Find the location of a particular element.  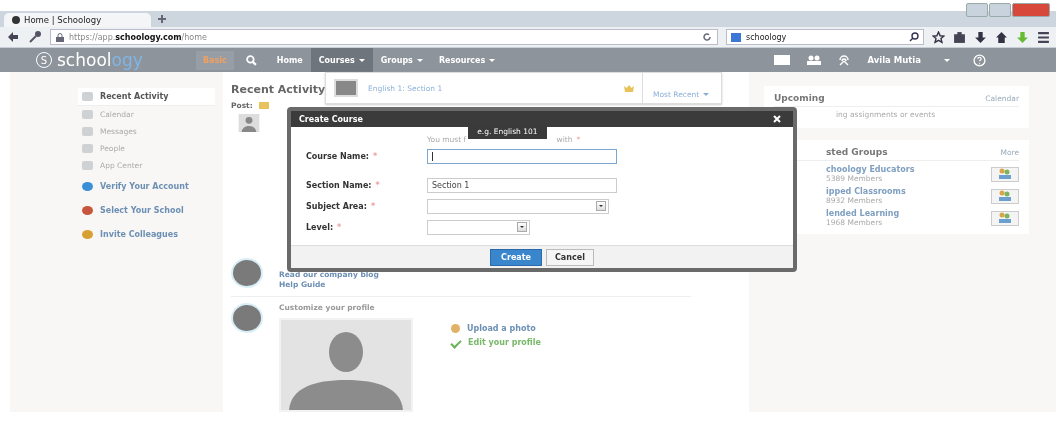

section-title: Recent Activity is located at coordinates (279, 89).